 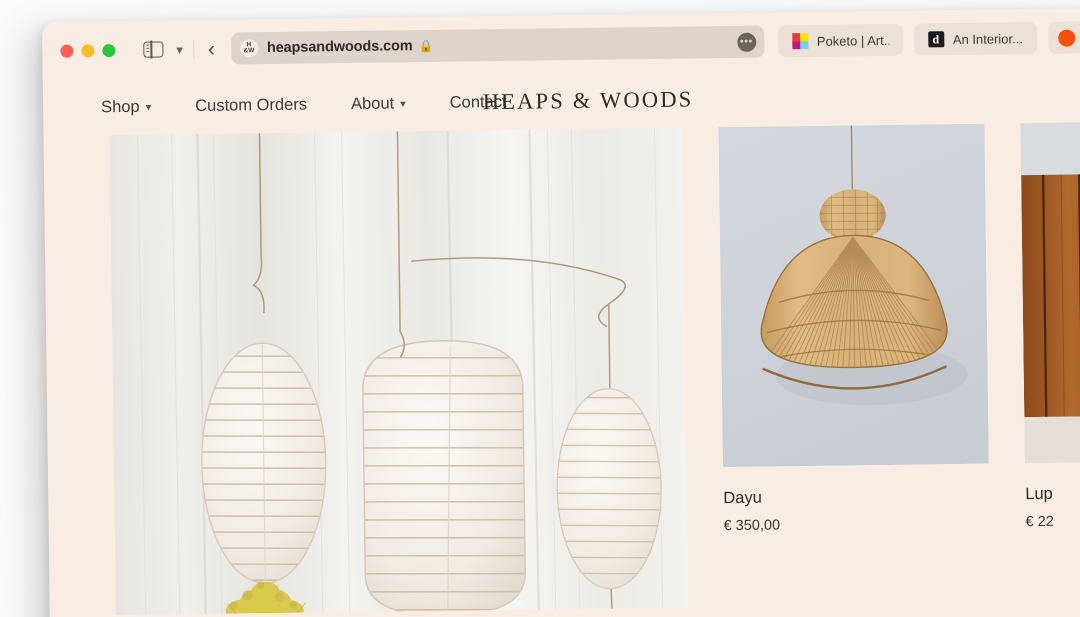 I want to click on letter-d-favicon: d, so click(x=935, y=39).